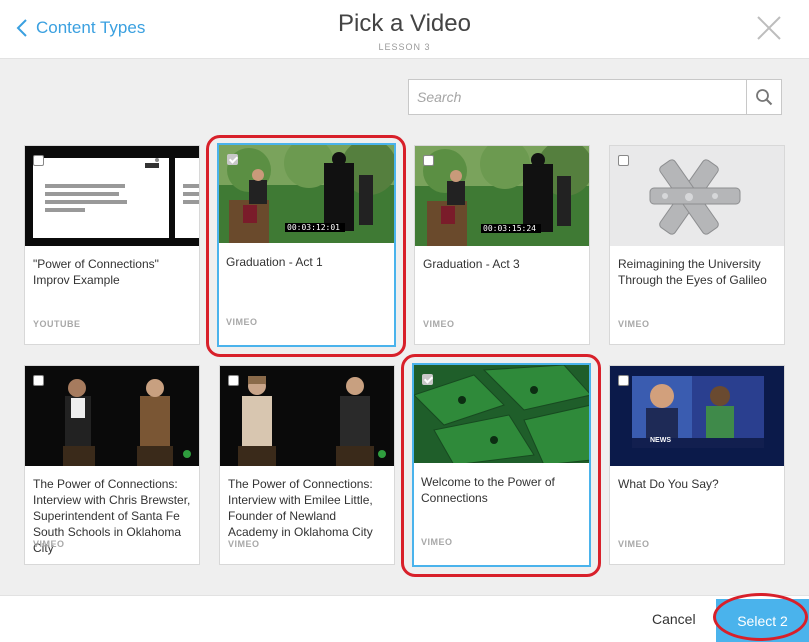 This screenshot has height=642, width=809. I want to click on search-input, so click(577, 97).